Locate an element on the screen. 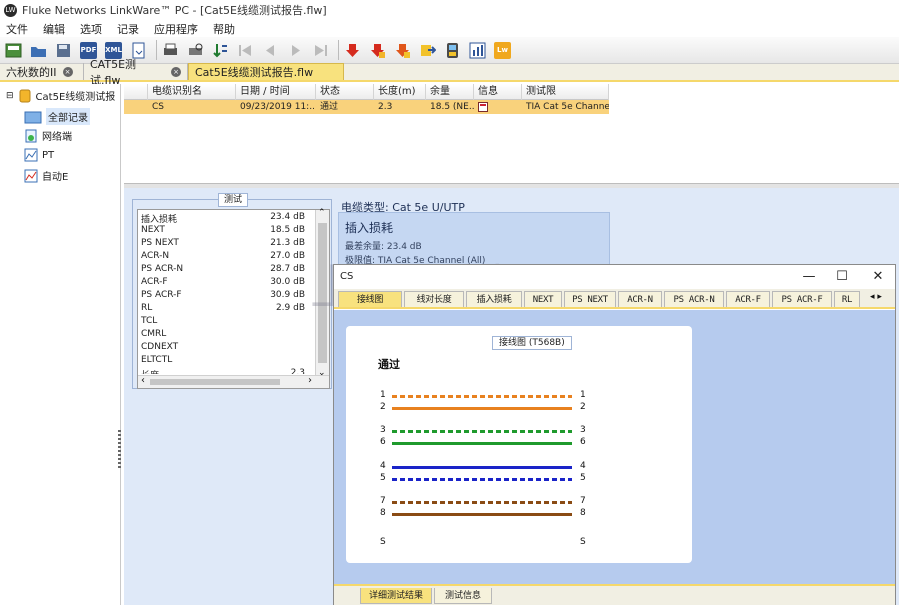 The image size is (899, 605). import-down2-icon is located at coordinates (377, 50).